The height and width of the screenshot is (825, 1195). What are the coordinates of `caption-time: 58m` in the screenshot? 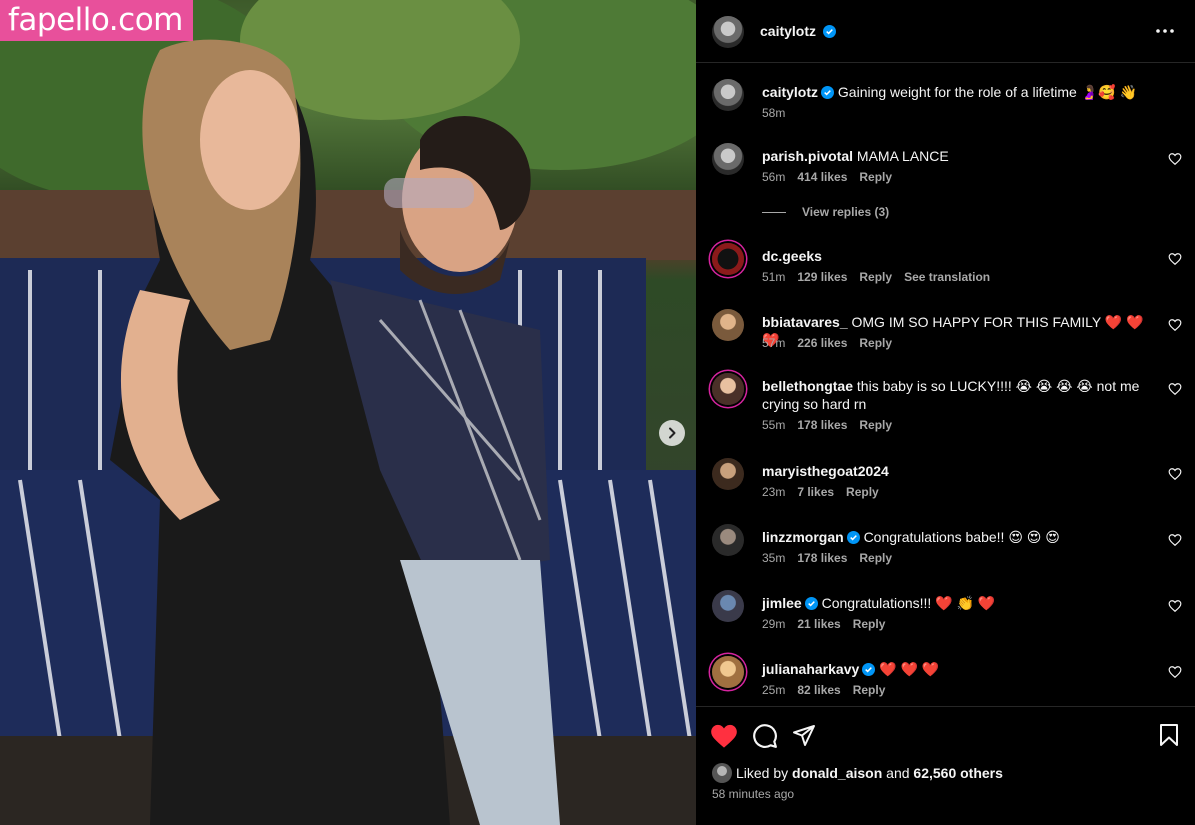 It's located at (774, 113).